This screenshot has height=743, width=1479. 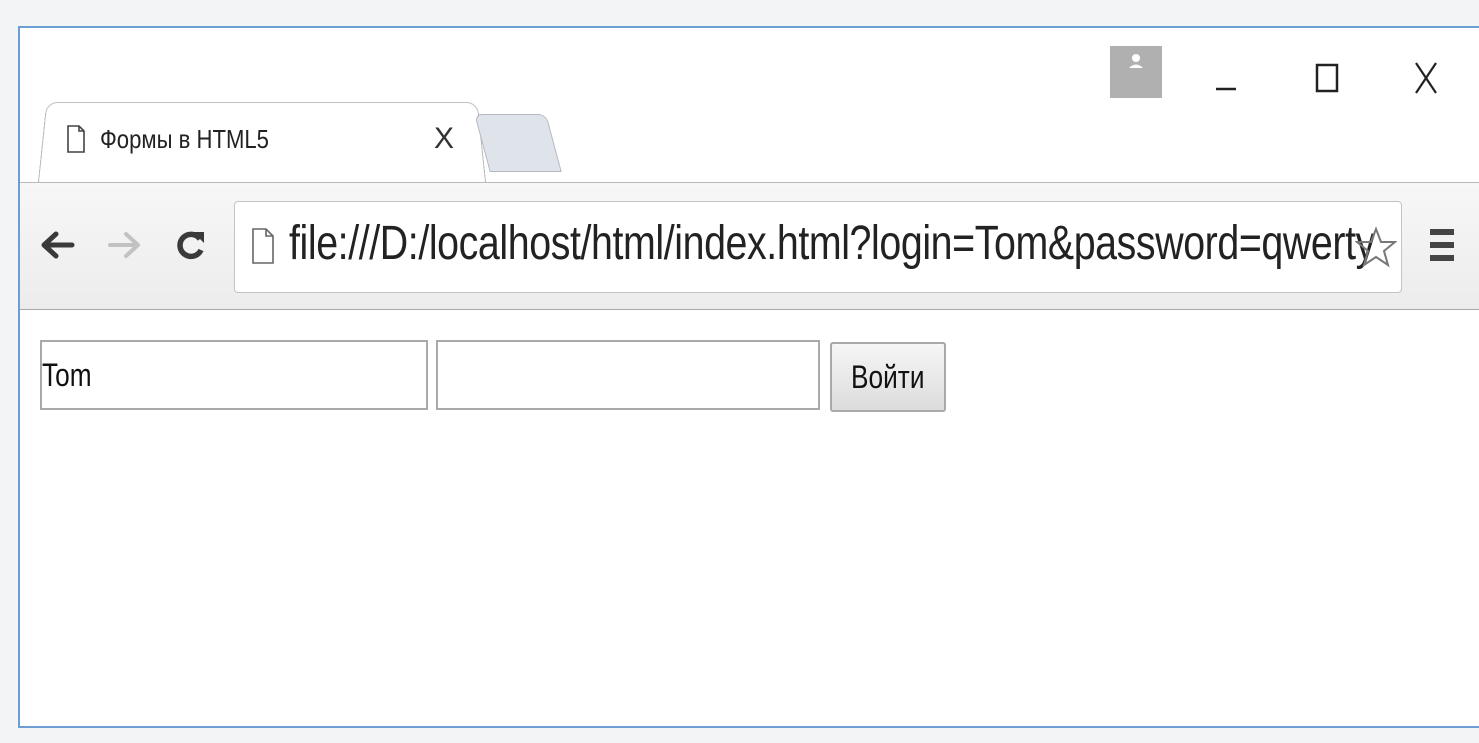 I want to click on close-window-button, so click(x=1426, y=78).